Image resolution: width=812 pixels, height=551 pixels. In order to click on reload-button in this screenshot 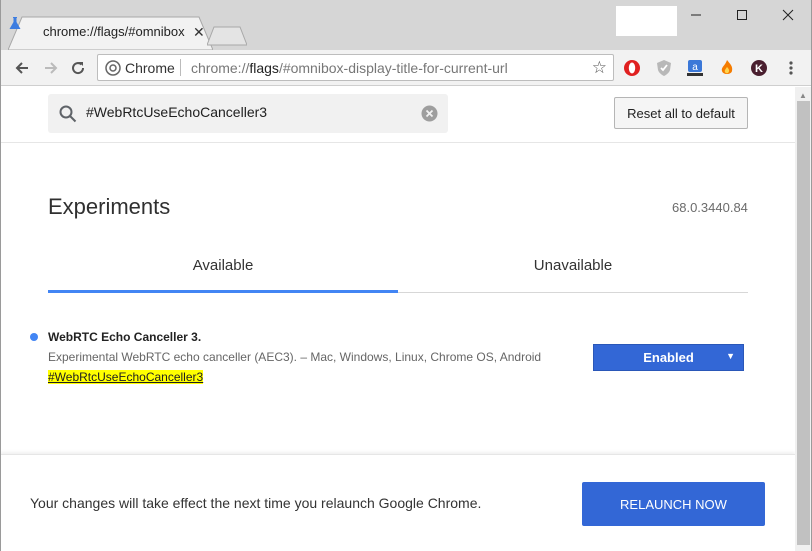, I will do `click(78, 68)`.